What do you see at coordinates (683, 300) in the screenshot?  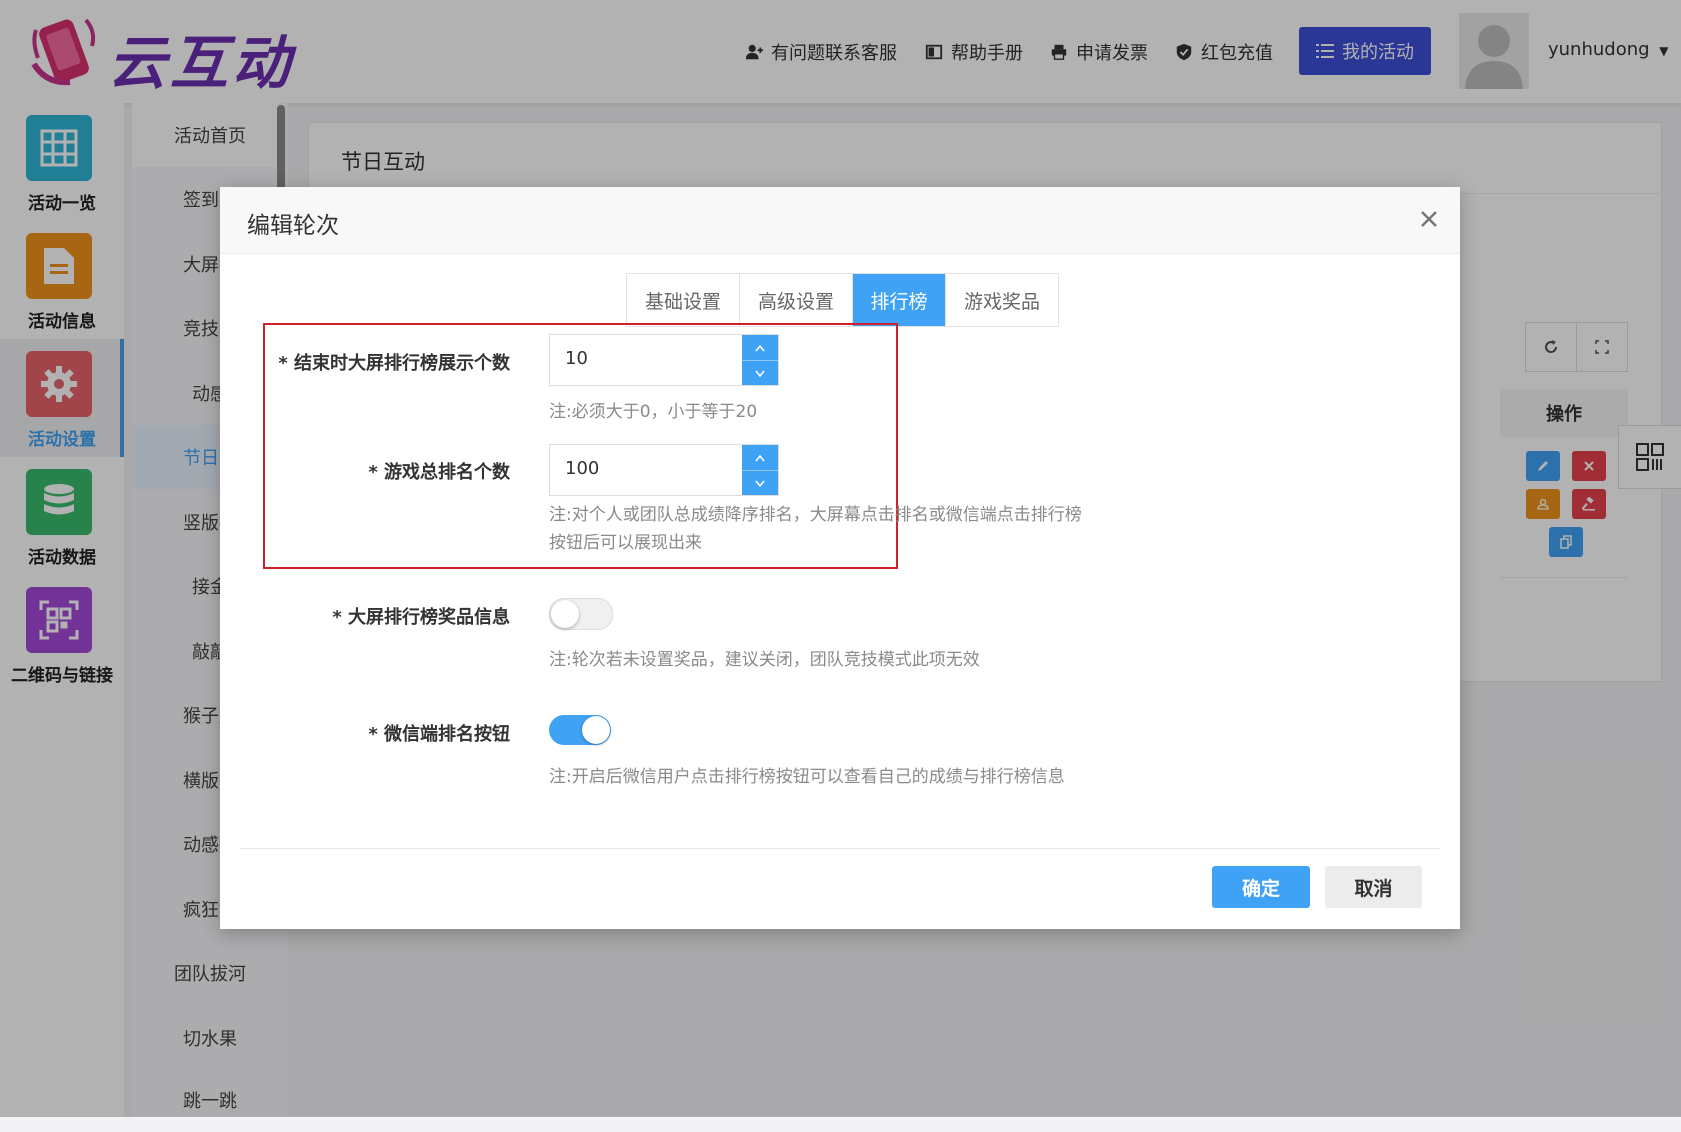 I see `tab-basic-settings: 基础设置` at bounding box center [683, 300].